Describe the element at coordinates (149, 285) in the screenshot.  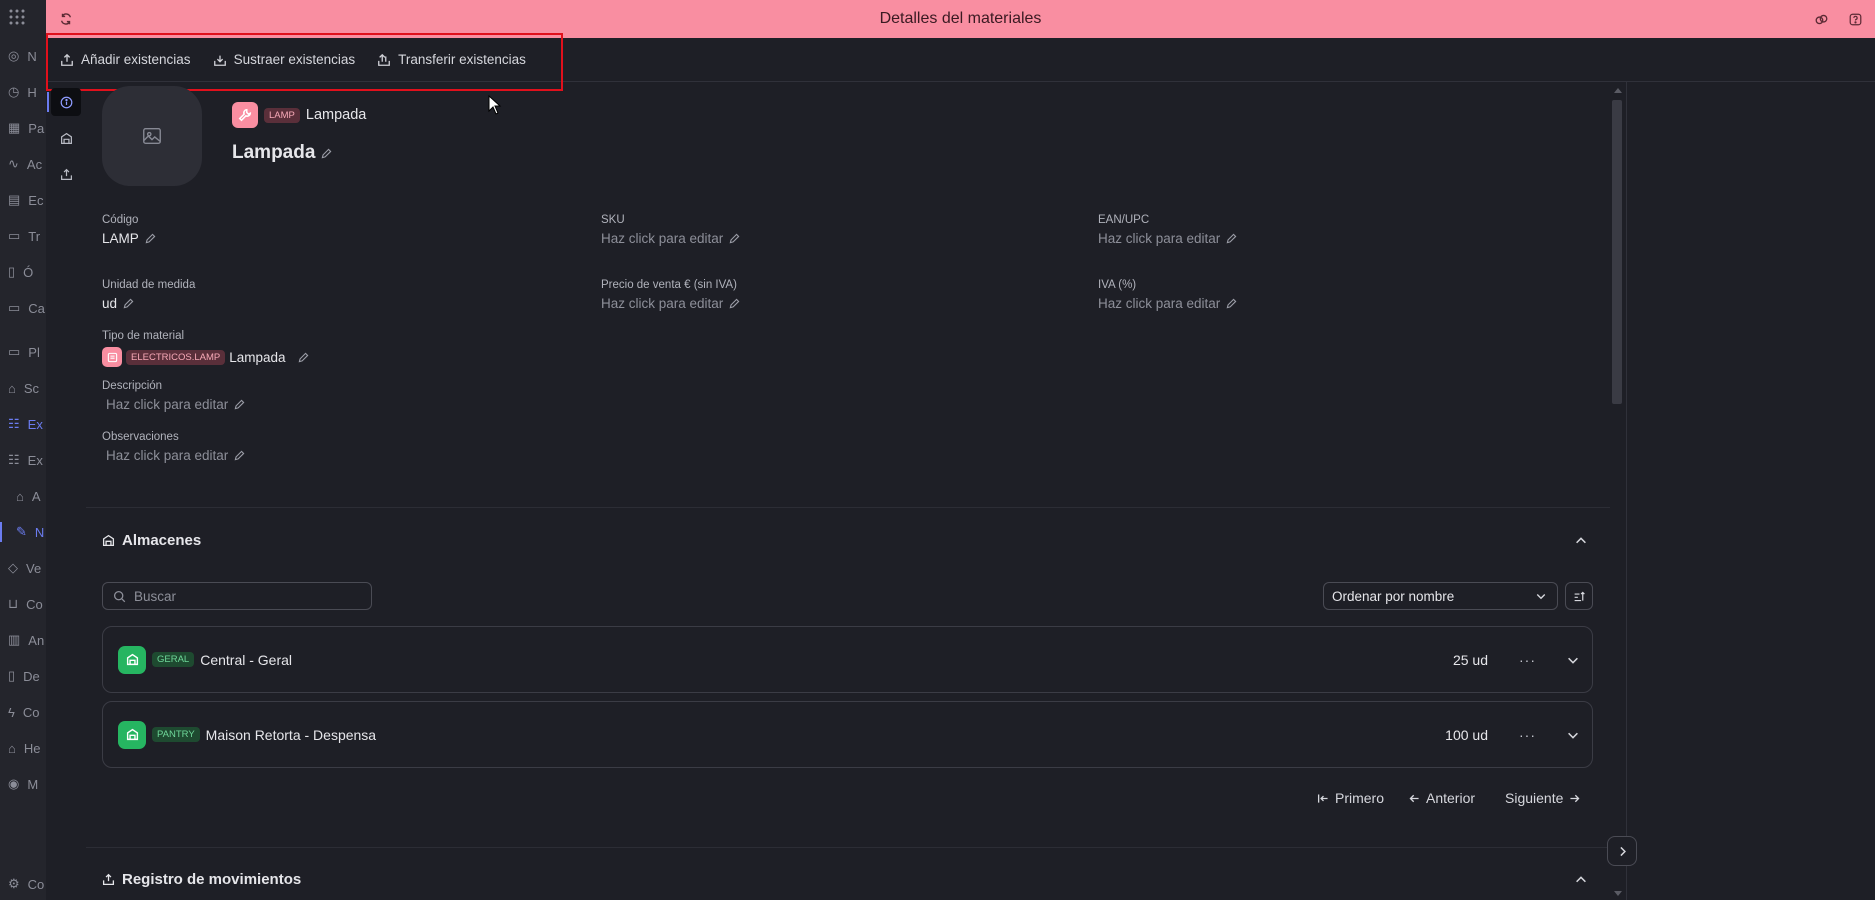
I see `field-label: Unidad de medida` at that location.